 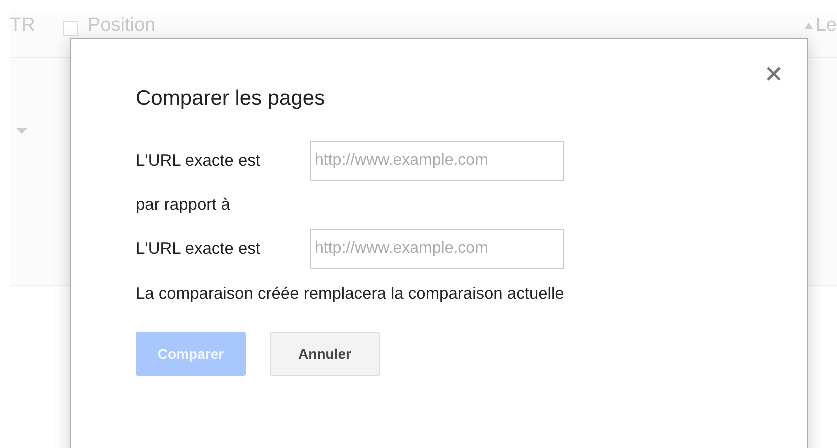 What do you see at coordinates (351, 294) in the screenshot?
I see `note-text: La comparaison créée remplacera la comparaison actuelle` at bounding box center [351, 294].